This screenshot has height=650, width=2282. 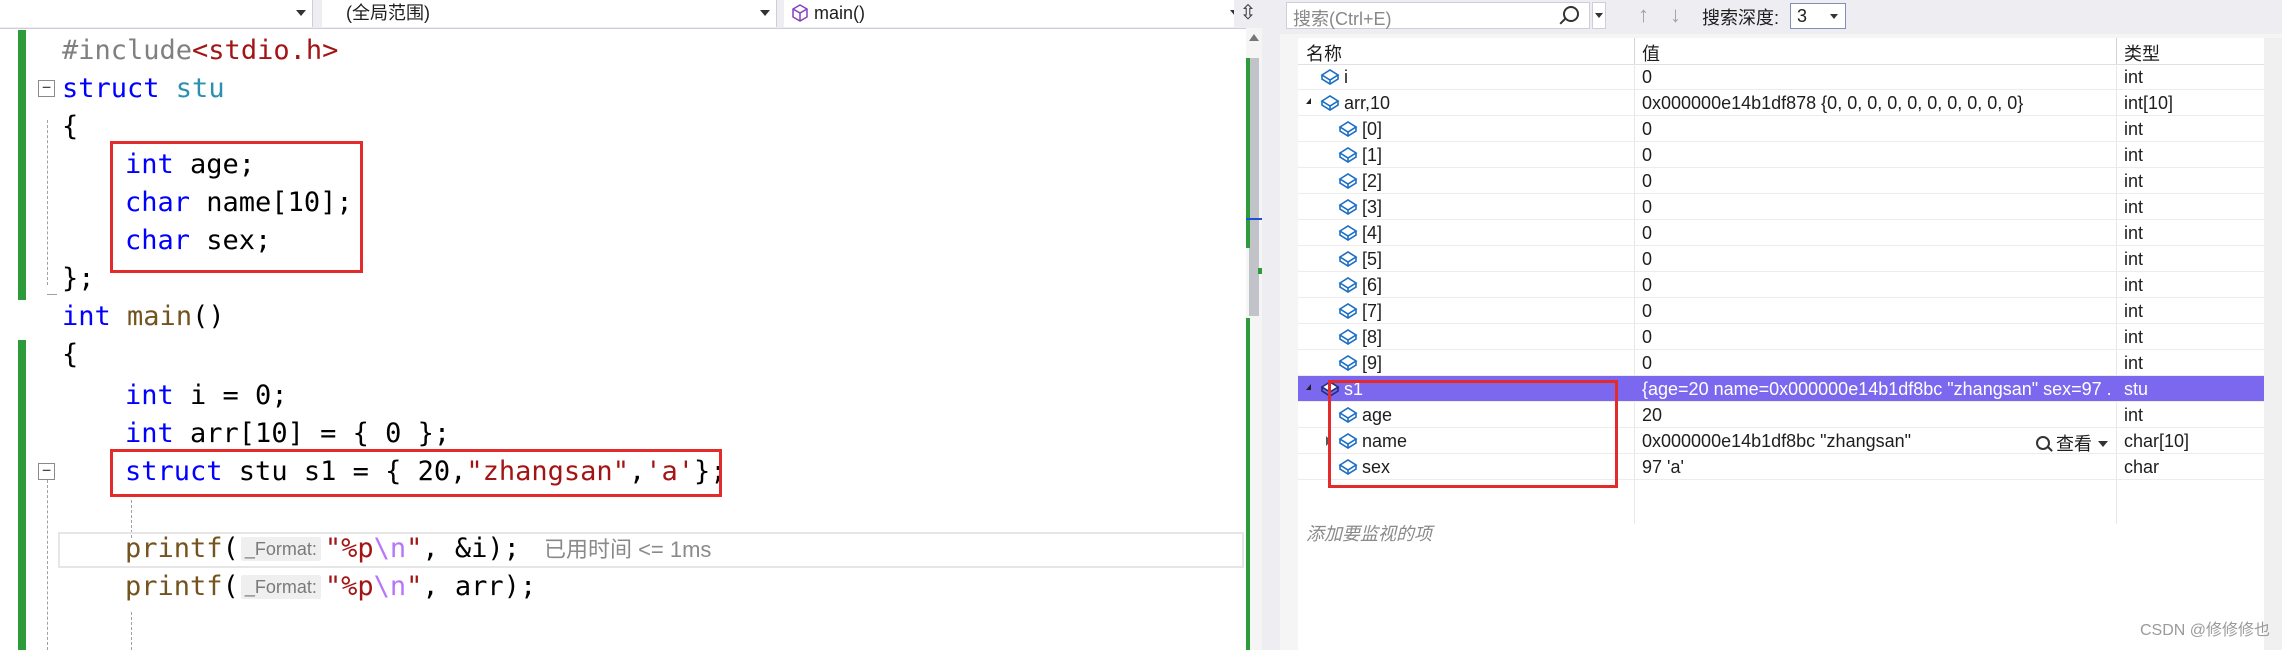 What do you see at coordinates (2142, 53) in the screenshot?
I see `column-header-type: 类型` at bounding box center [2142, 53].